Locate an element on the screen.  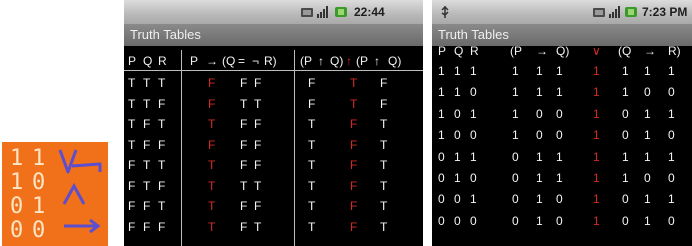
column-header: P is located at coordinates (132, 61).